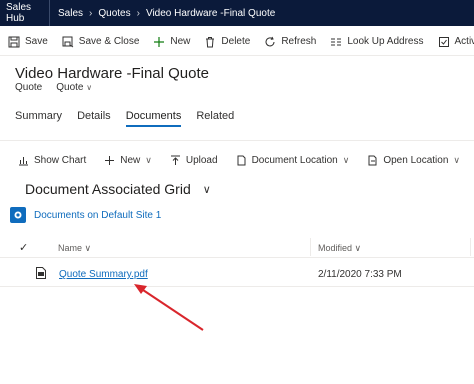  Describe the element at coordinates (70, 248) in the screenshot. I see `column-name-label: Name` at that location.